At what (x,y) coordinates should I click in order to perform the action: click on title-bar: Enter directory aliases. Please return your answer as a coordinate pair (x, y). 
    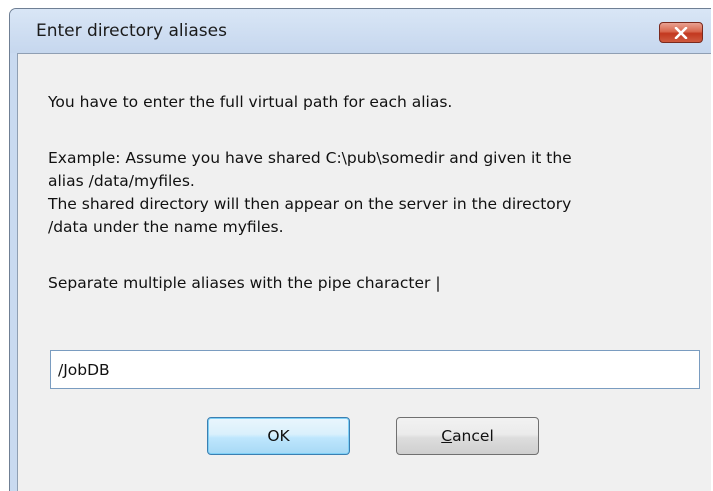
    Looking at the image, I should click on (360, 31).